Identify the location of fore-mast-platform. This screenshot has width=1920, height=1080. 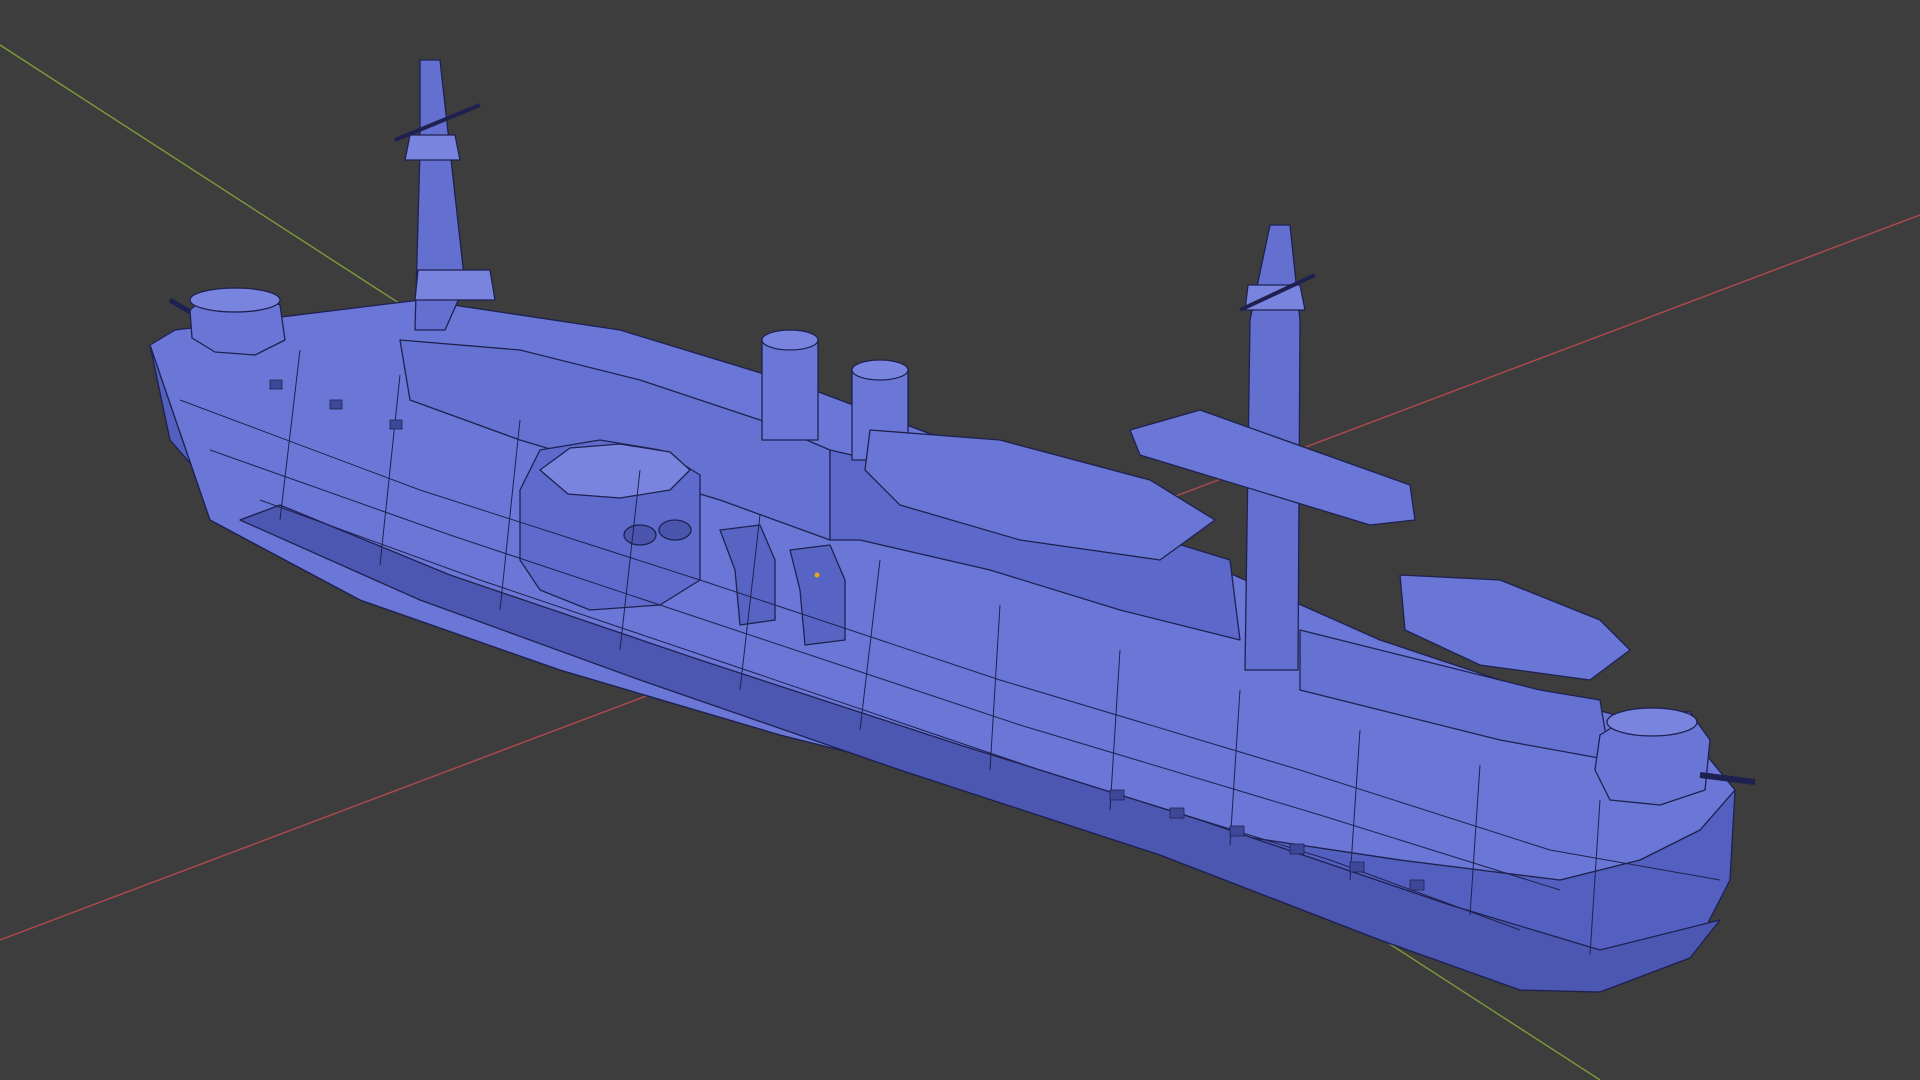
(455, 285).